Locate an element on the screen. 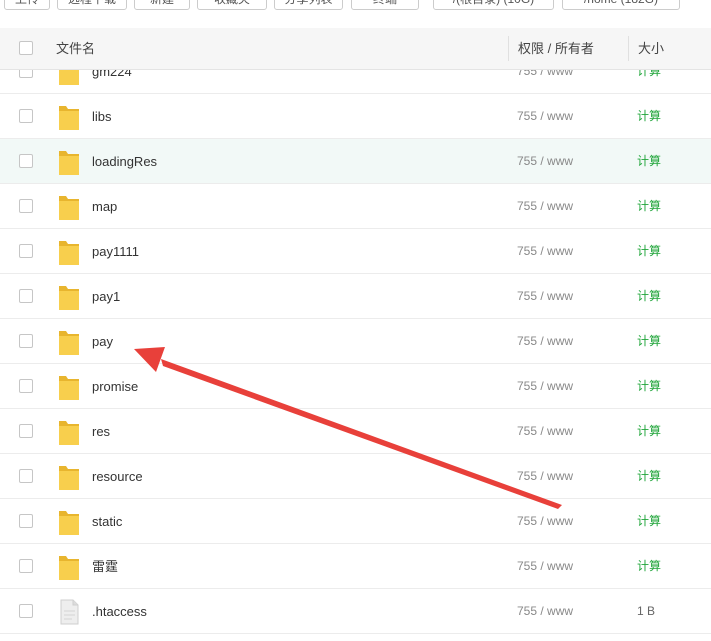 Image resolution: width=711 pixels, height=641 pixels. new-button: 新建 is located at coordinates (162, 5).